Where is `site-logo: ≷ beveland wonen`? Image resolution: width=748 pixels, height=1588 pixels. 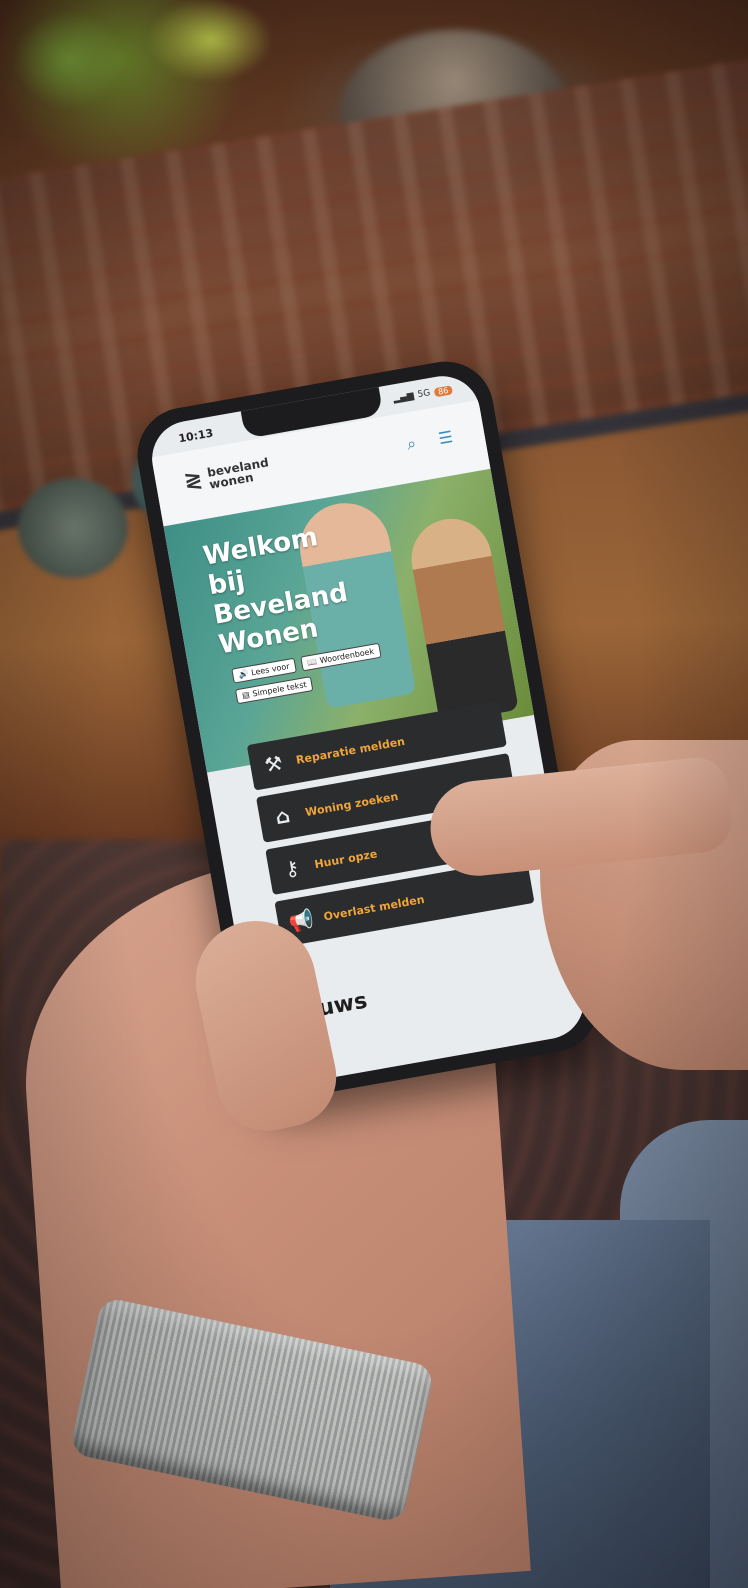
site-logo: ≷ beveland wonen is located at coordinates (227, 475).